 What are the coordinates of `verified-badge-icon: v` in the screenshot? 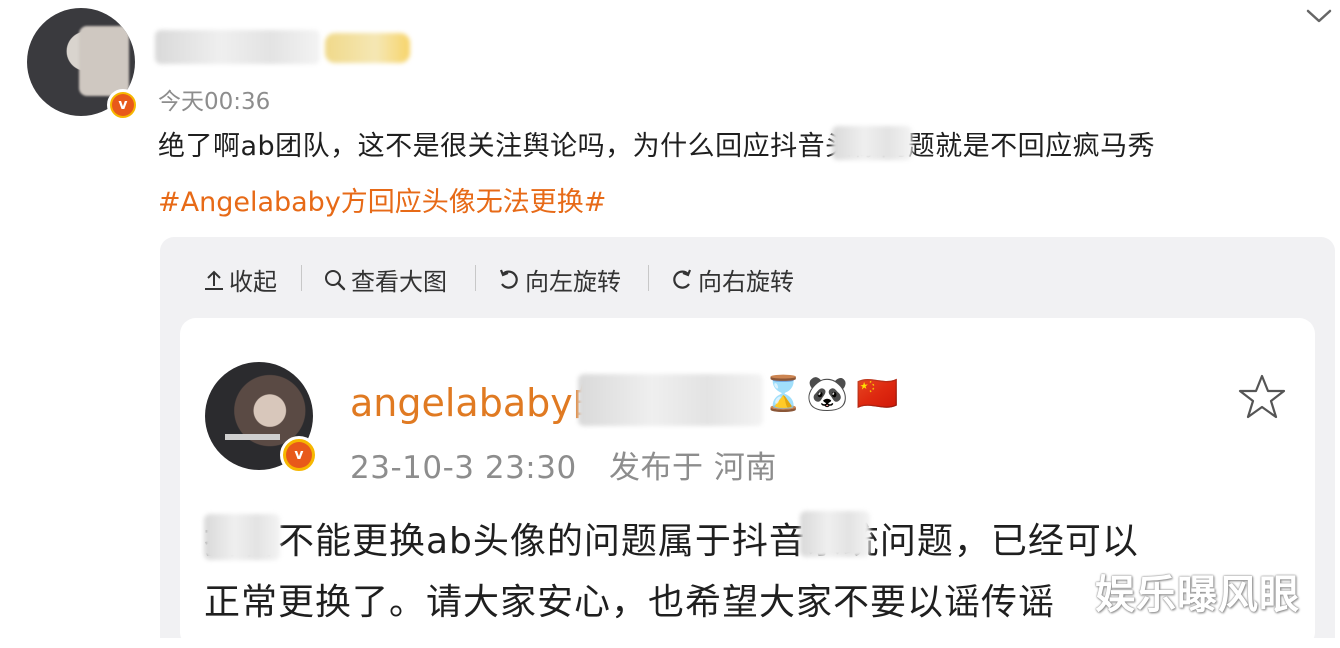 It's located at (123, 105).